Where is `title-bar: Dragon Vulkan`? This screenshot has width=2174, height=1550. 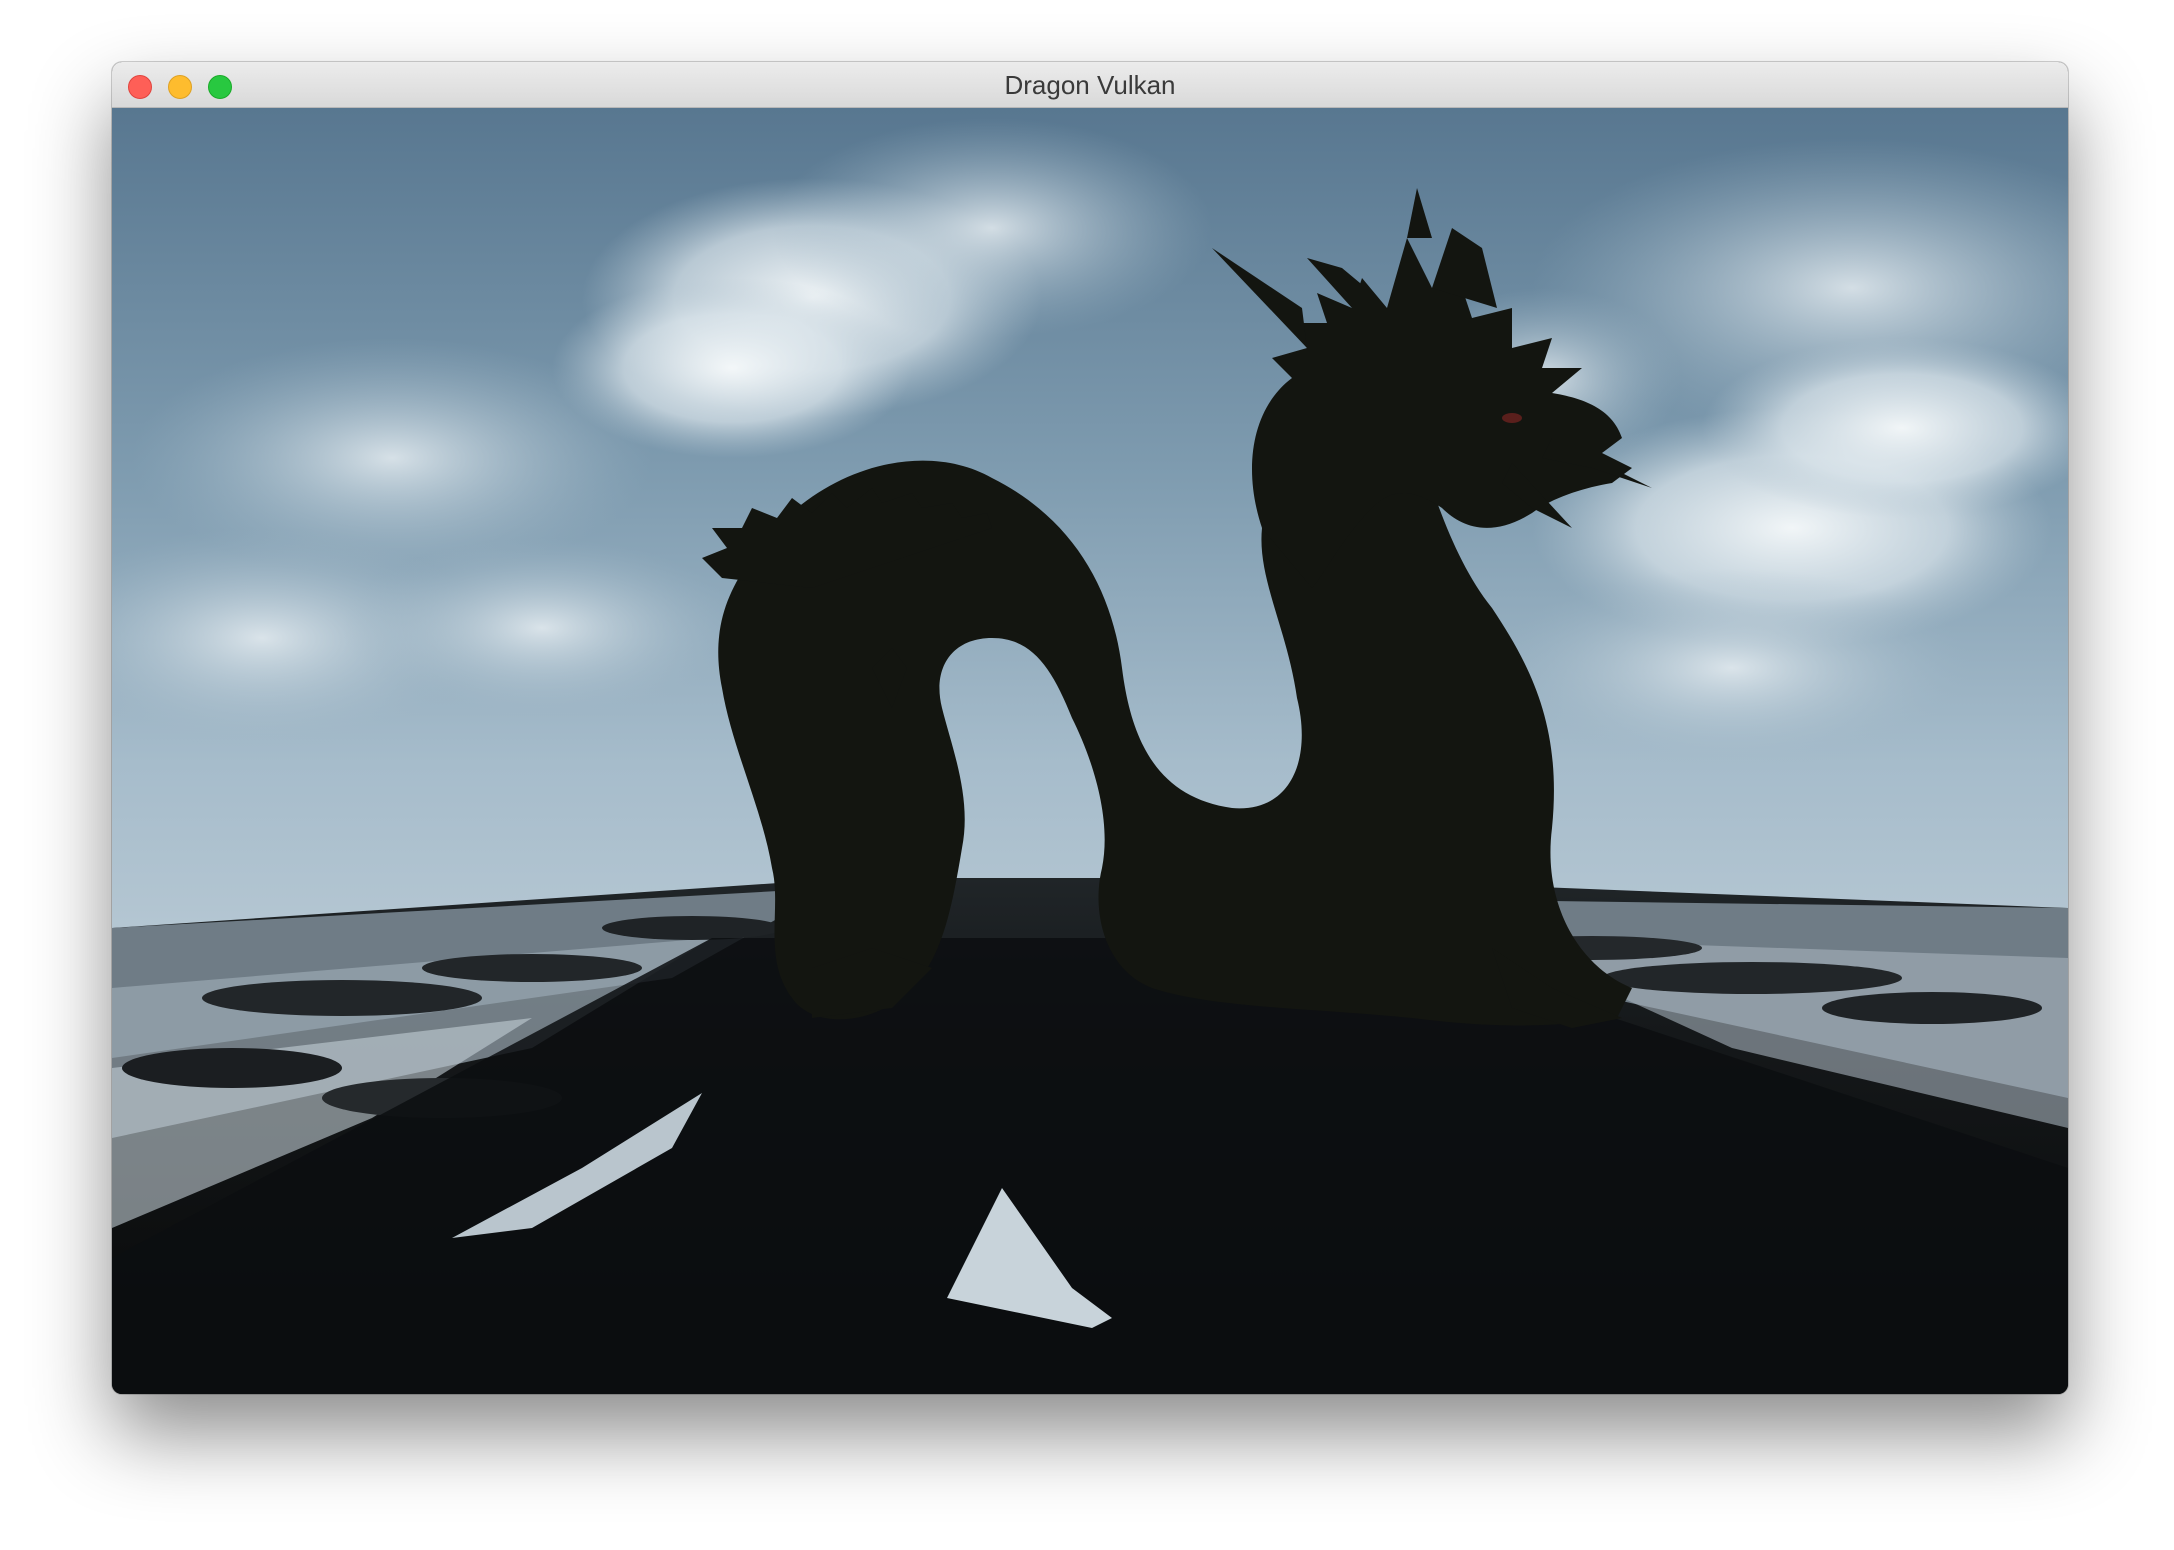
title-bar: Dragon Vulkan is located at coordinates (1090, 85).